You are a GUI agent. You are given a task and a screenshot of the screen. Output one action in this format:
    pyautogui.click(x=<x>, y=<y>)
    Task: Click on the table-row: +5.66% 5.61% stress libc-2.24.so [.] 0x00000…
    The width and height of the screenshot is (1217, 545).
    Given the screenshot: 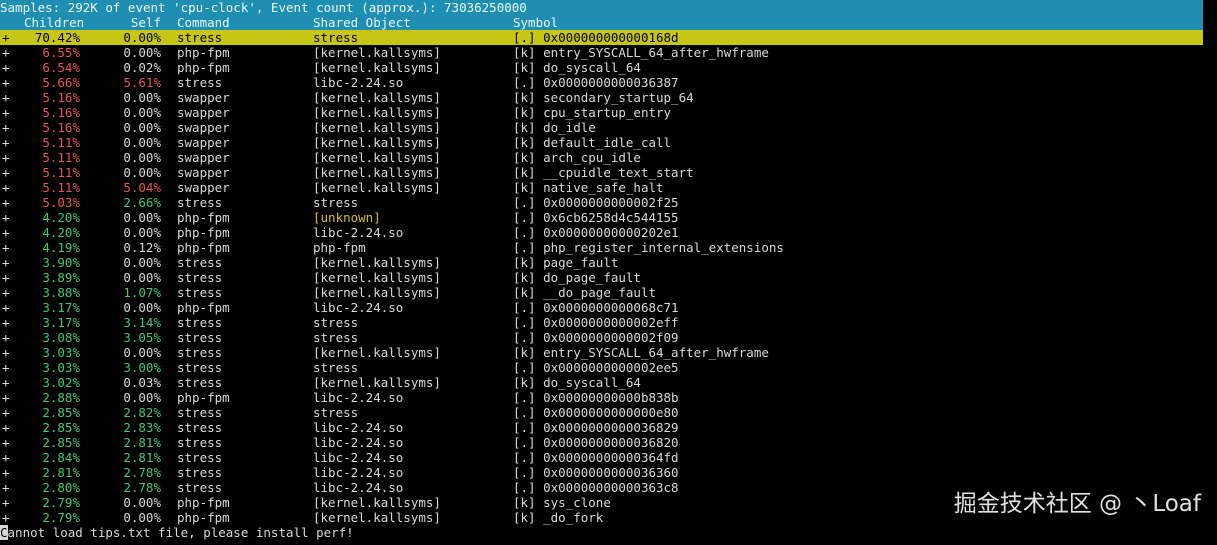 What is the action you would take?
    pyautogui.click(x=601, y=82)
    